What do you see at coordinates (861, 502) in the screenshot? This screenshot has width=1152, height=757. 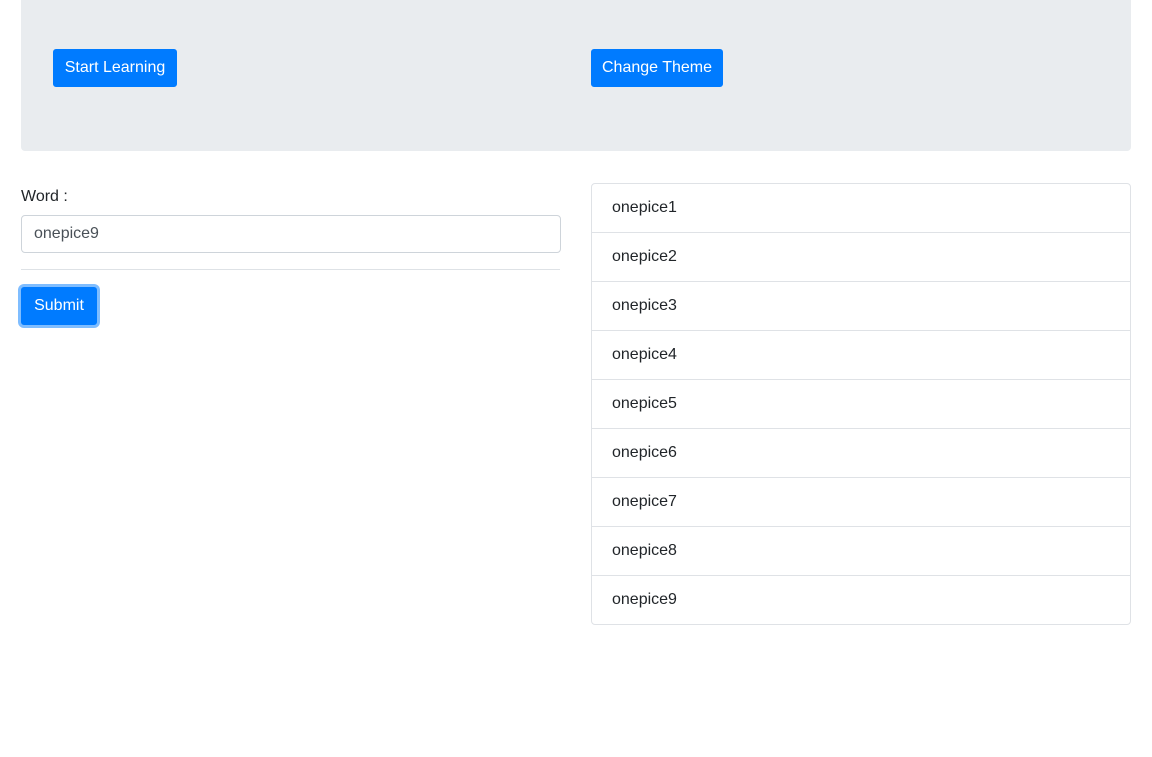 I see `list-item: onepice7` at bounding box center [861, 502].